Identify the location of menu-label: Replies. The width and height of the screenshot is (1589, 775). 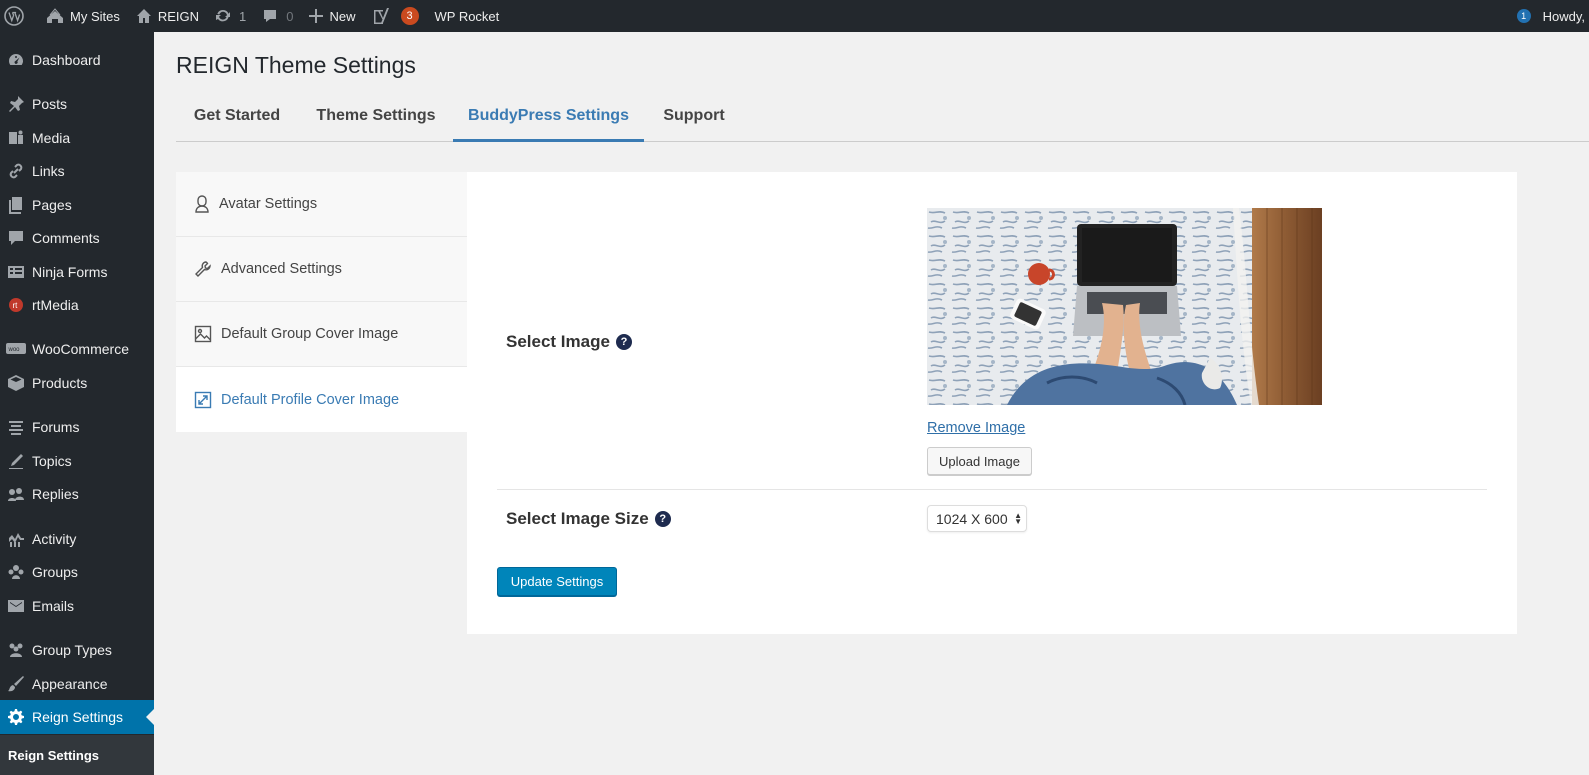
(55, 494).